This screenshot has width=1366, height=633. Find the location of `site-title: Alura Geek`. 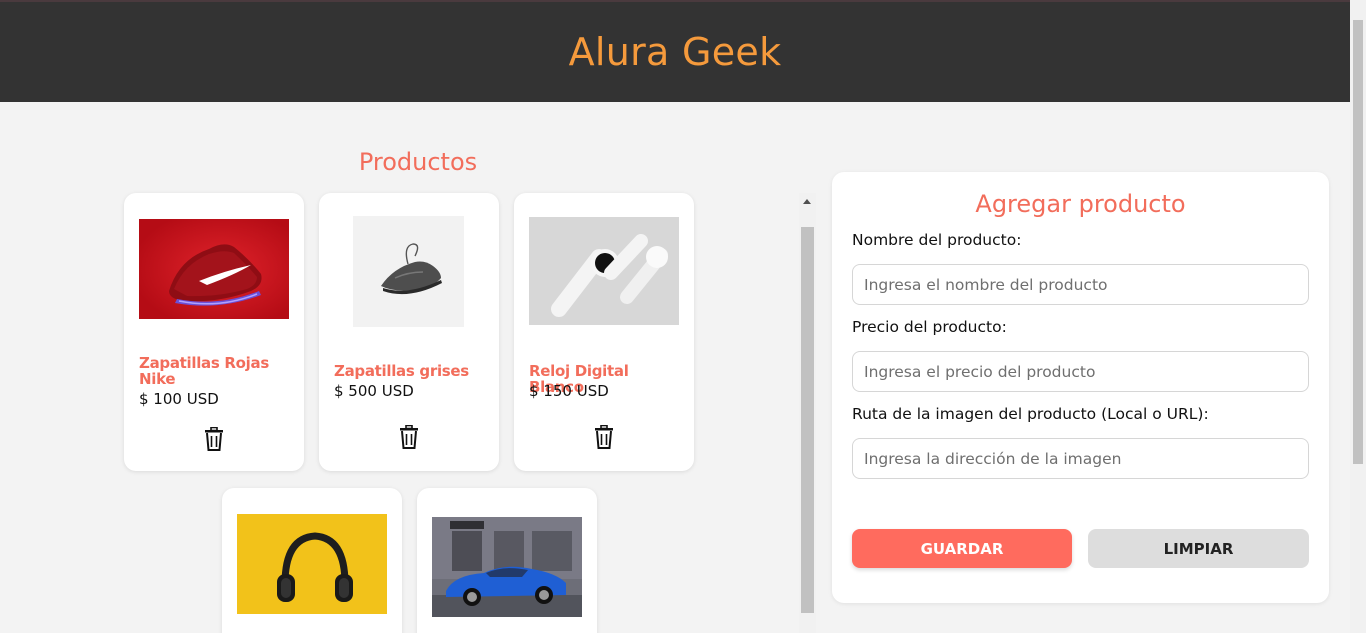

site-title: Alura Geek is located at coordinates (675, 52).